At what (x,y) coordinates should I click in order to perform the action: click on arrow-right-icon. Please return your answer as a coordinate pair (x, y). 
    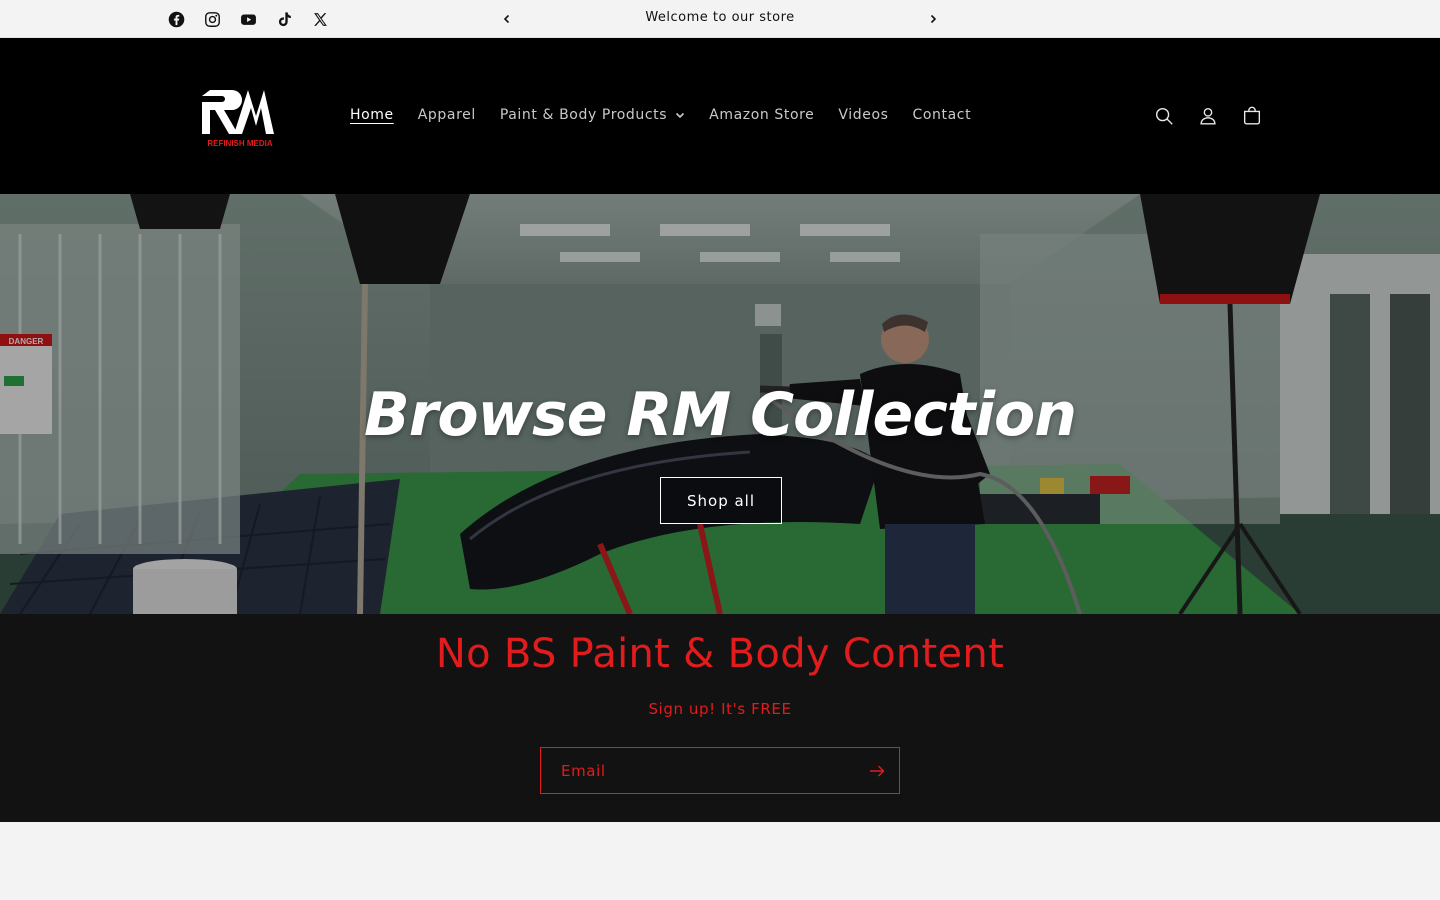
    Looking at the image, I should click on (877, 770).